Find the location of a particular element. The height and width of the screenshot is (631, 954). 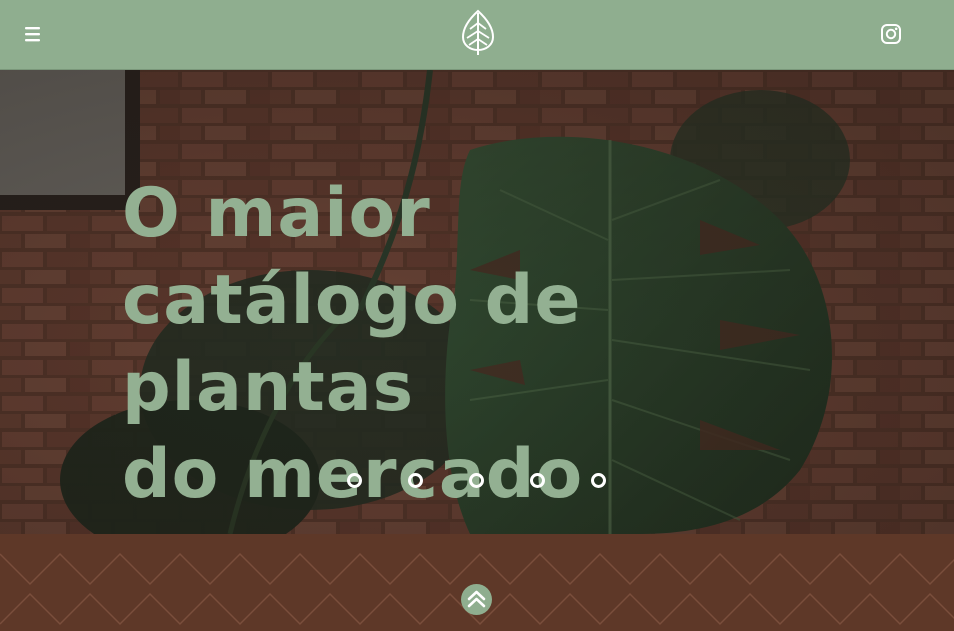

slider-pagination is located at coordinates (481, 481).